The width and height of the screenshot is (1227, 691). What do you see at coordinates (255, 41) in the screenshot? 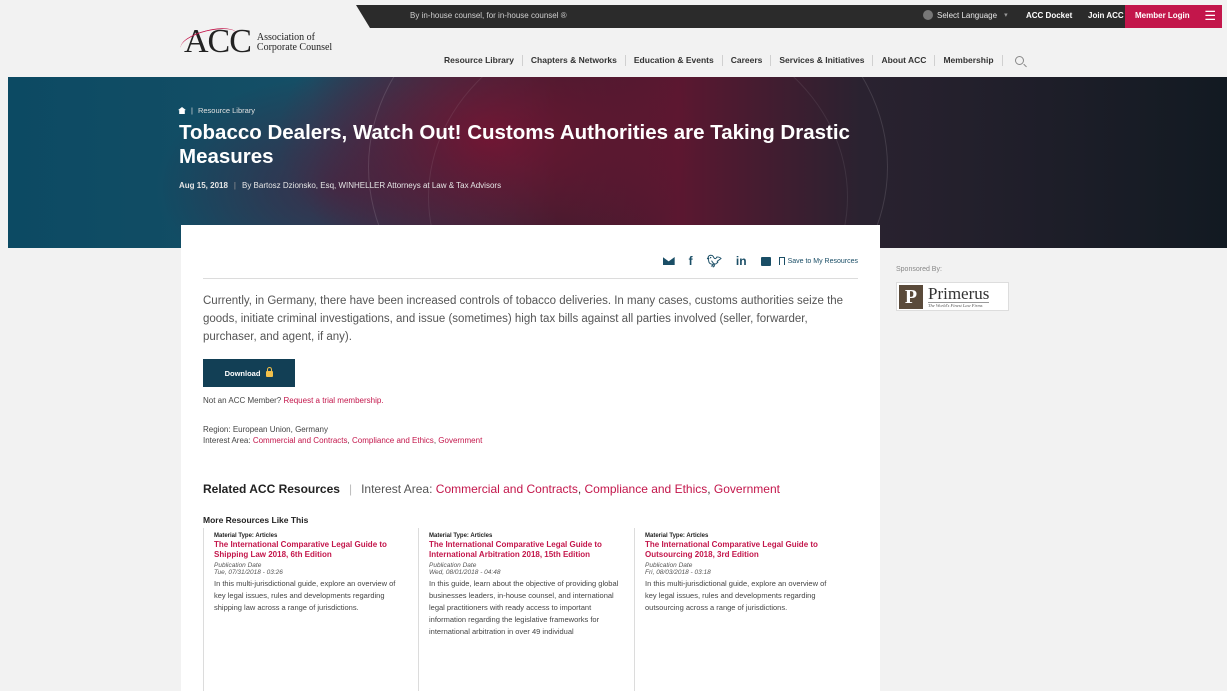
I see `acc-logo: ACC Association of Corporate Counsel` at bounding box center [255, 41].